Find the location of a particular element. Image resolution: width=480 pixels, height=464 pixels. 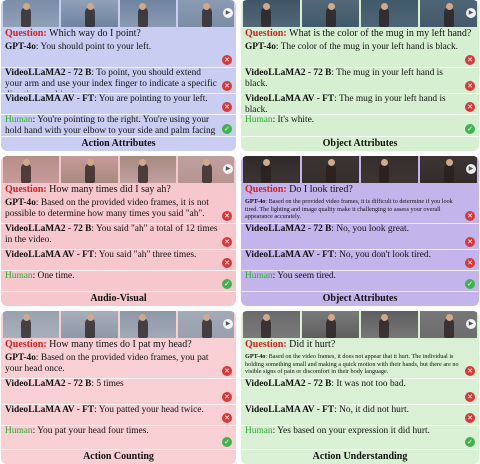

question-text: How many times did I say ah? is located at coordinates (110, 189).